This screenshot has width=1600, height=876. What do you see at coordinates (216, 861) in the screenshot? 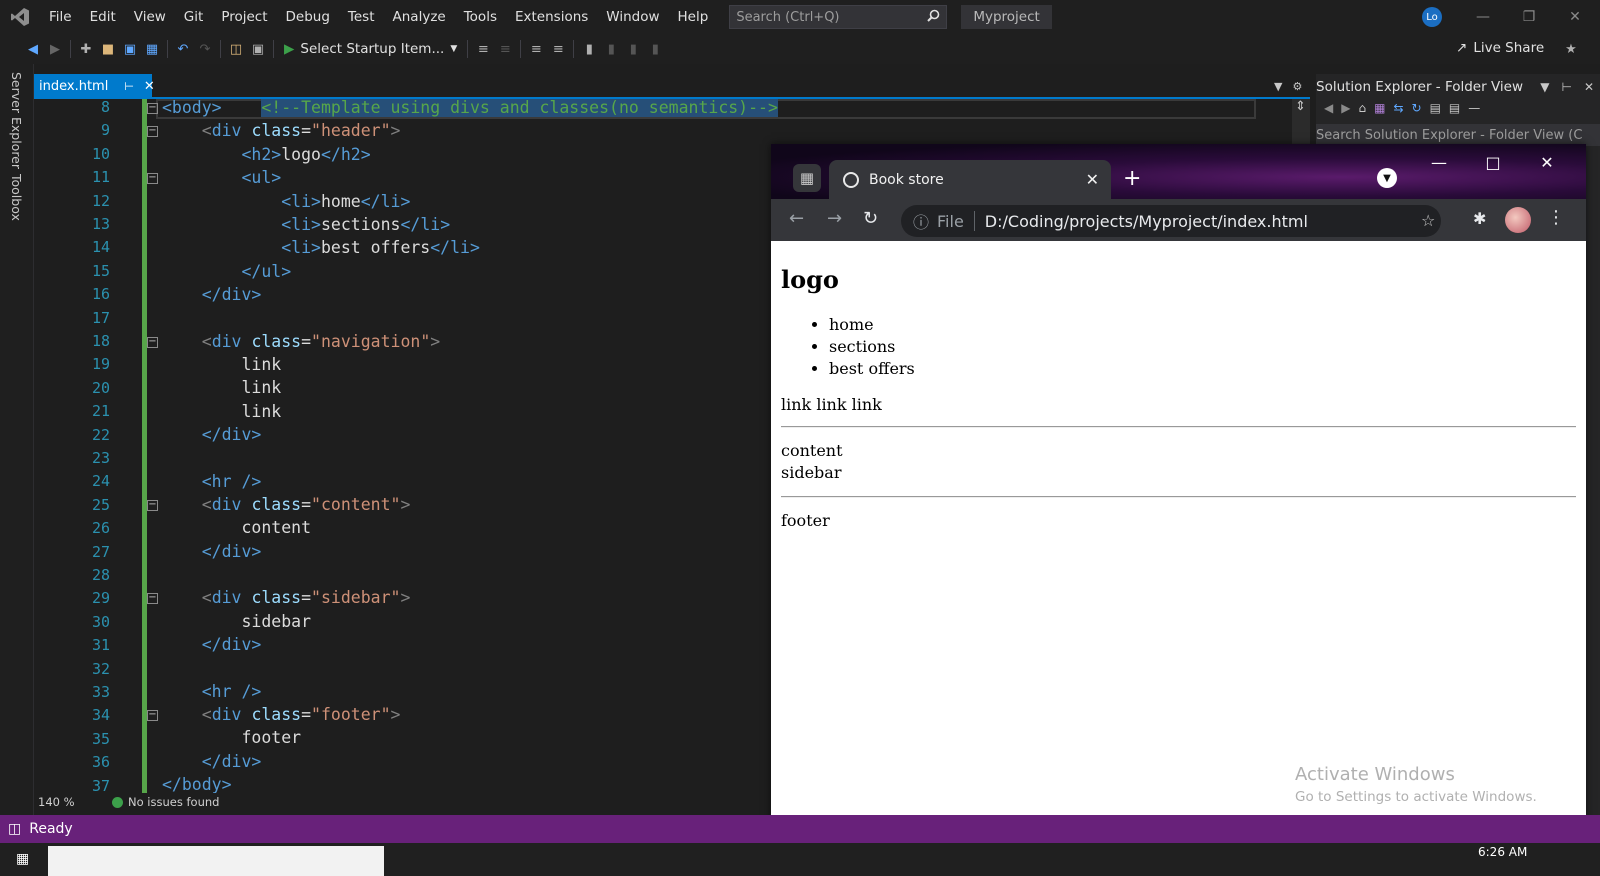
I see `taskbar-search-input` at bounding box center [216, 861].